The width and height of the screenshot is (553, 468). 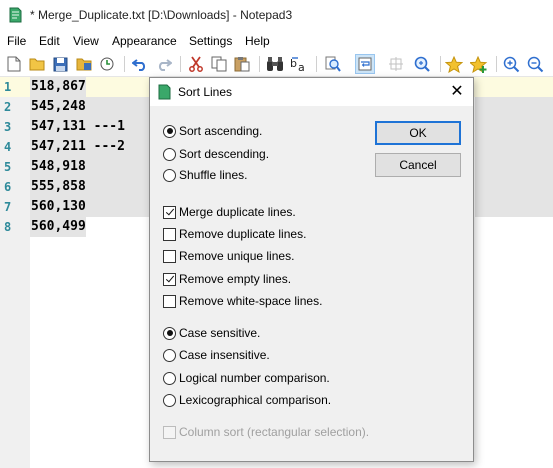 What do you see at coordinates (16, 41) in the screenshot?
I see `menu-file: File` at bounding box center [16, 41].